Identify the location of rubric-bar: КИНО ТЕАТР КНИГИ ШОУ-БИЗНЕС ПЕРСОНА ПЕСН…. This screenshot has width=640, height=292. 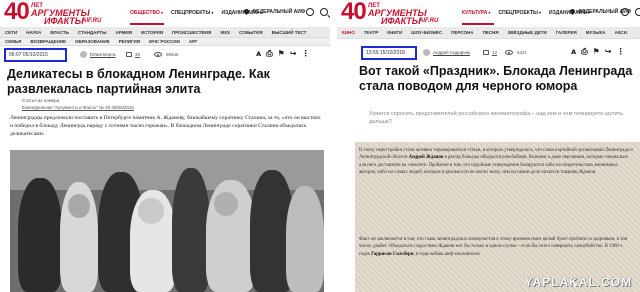
(488, 33).